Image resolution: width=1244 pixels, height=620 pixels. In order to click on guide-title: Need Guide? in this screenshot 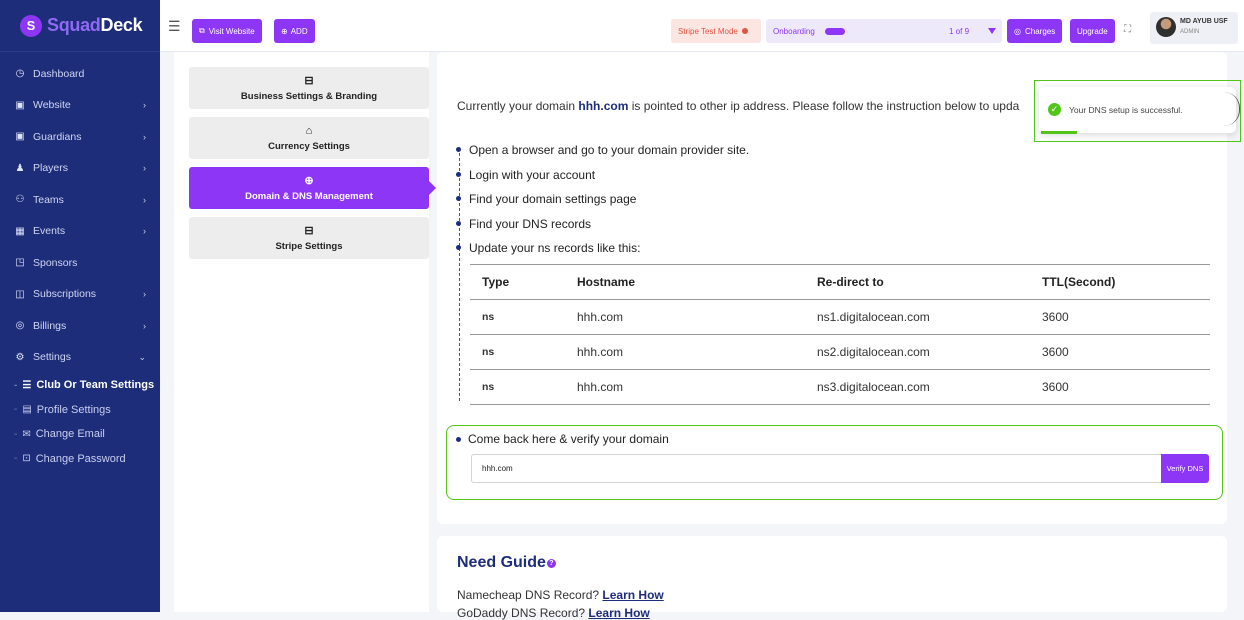, I will do `click(506, 563)`.